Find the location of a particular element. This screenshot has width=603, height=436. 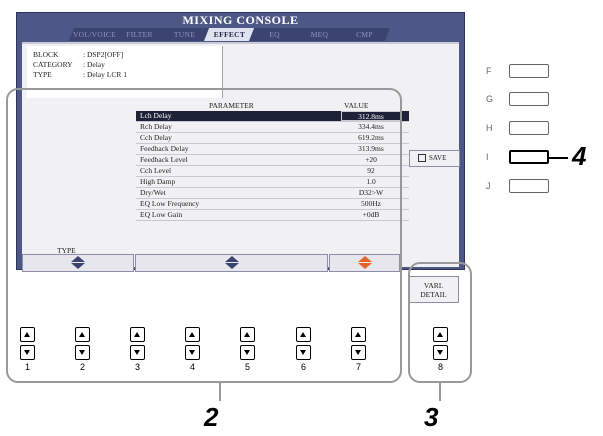

callout-leader-line is located at coordinates (558, 158).